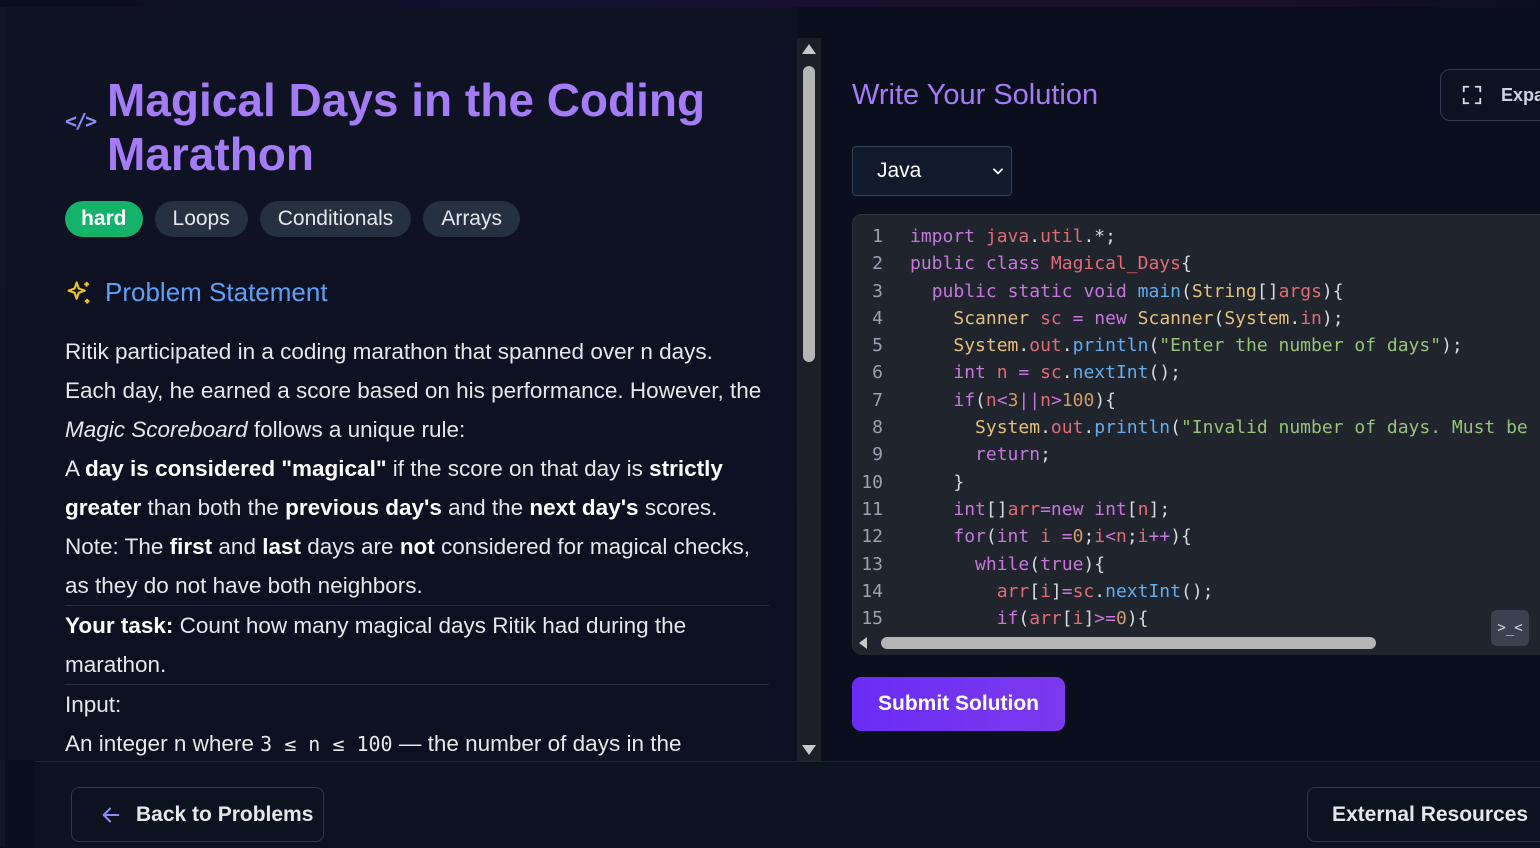 Image resolution: width=1540 pixels, height=848 pixels. Describe the element at coordinates (356, 429) in the screenshot. I see `text-span: follows a unique rule:` at that location.